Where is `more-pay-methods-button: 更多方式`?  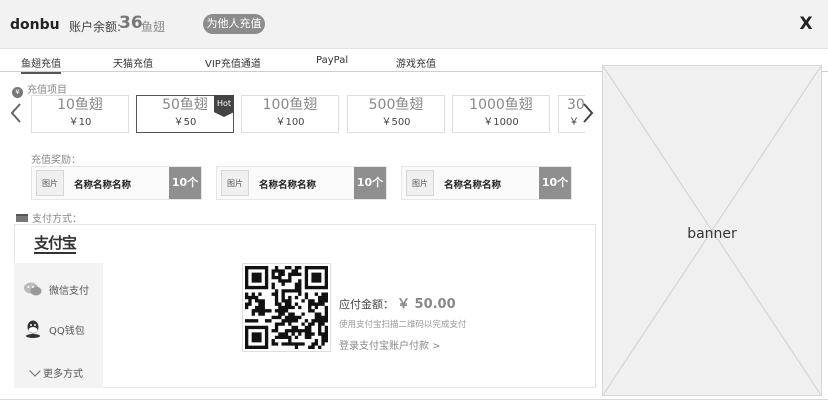
more-pay-methods-button: 更多方式 is located at coordinates (56, 372).